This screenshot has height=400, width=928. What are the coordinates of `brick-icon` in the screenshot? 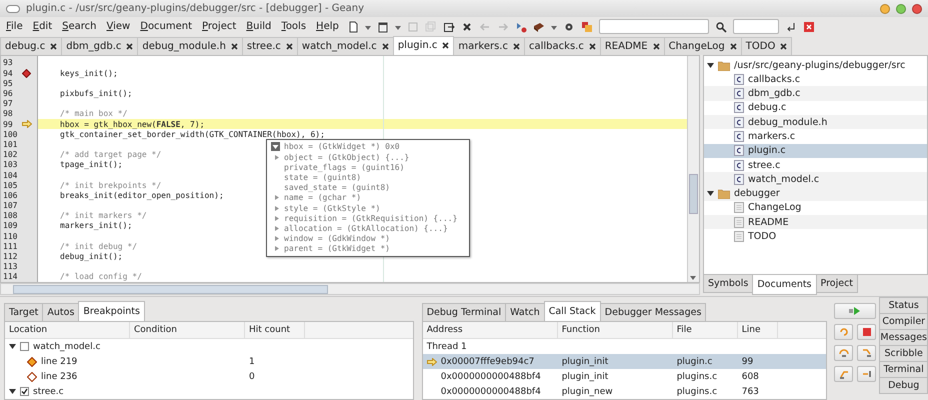 It's located at (538, 26).